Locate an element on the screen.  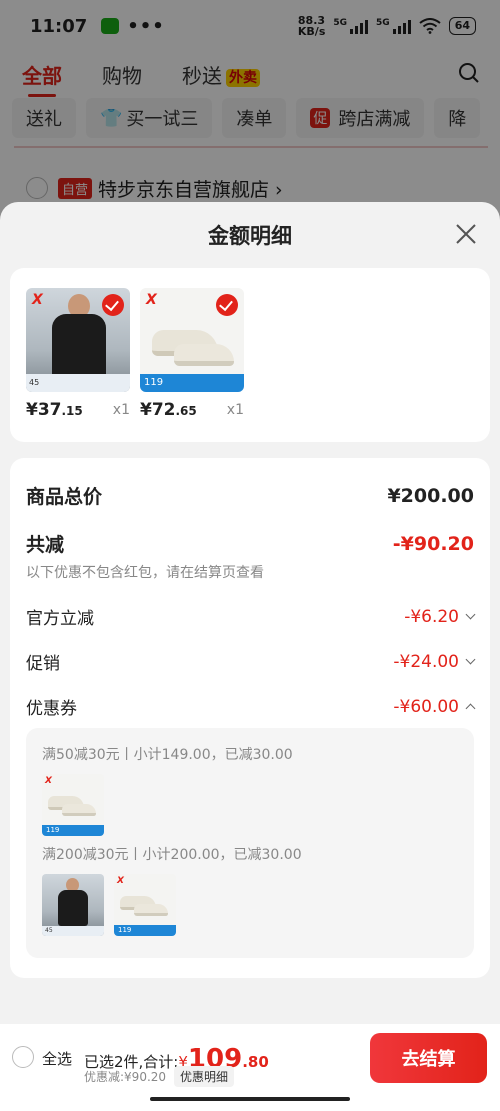
total-reduce-row: 共减 -¥90.20 is located at coordinates (250, 543).